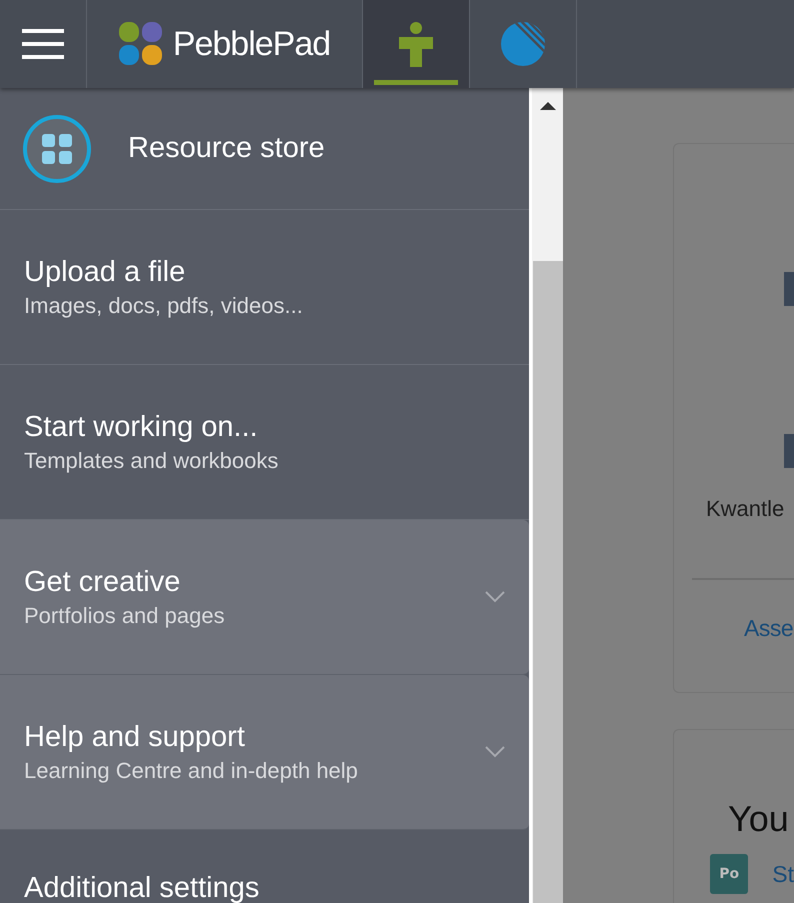 Image resolution: width=794 pixels, height=903 pixels. What do you see at coordinates (140, 44) in the screenshot?
I see `logo-icon` at bounding box center [140, 44].